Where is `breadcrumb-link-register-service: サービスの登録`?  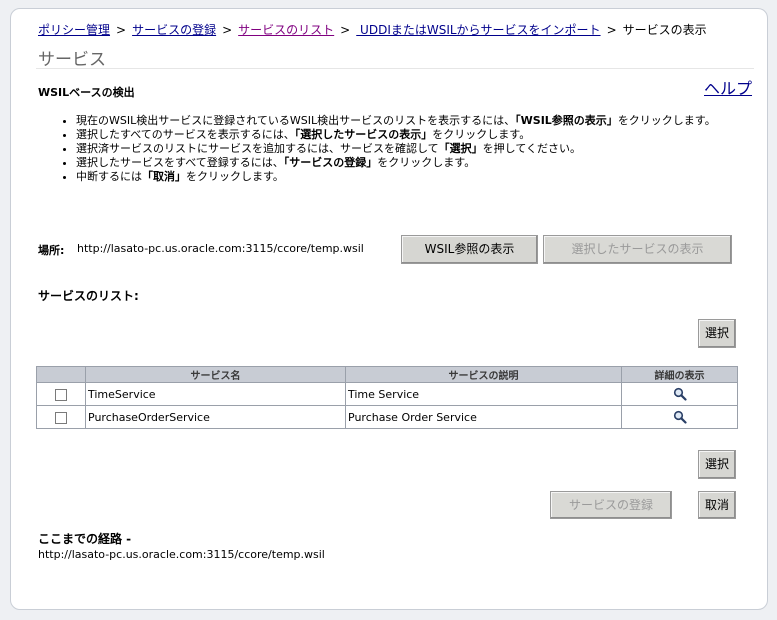
breadcrumb-link-register-service: サービスの登録 is located at coordinates (174, 30).